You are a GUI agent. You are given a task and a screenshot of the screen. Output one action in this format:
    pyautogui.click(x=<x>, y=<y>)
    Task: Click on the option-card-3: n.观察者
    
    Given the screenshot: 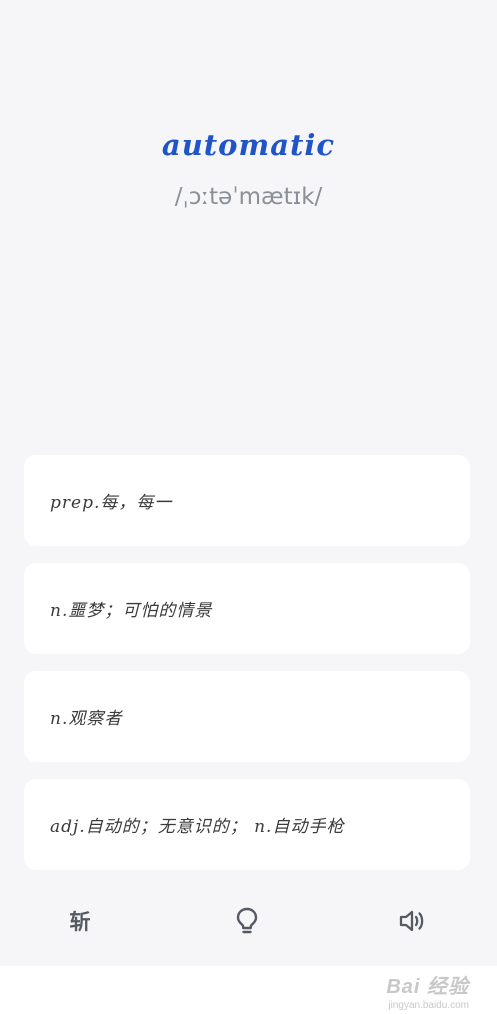 What is the action you would take?
    pyautogui.click(x=247, y=716)
    